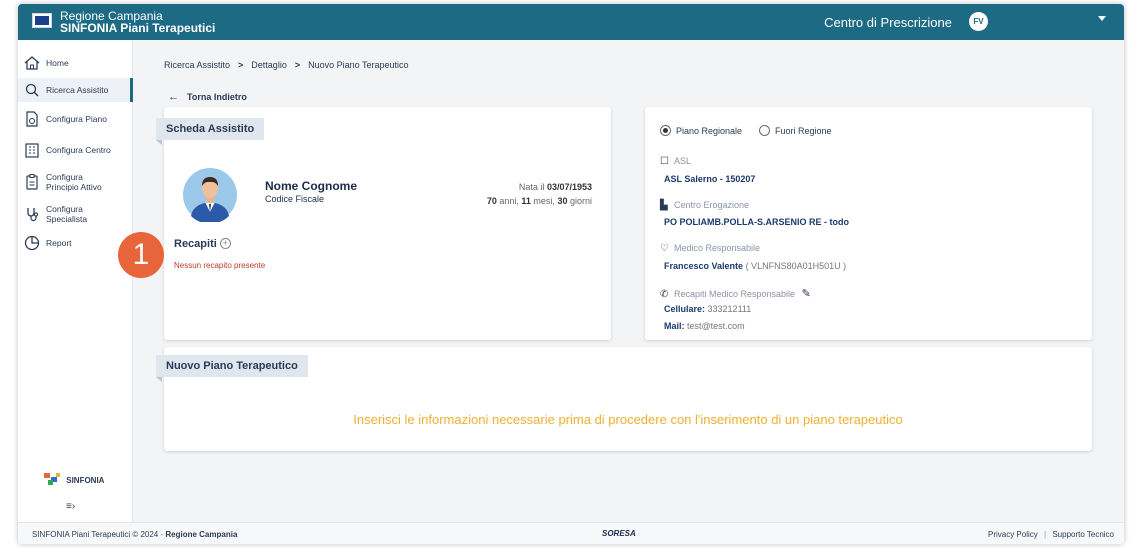  What do you see at coordinates (665, 130) in the screenshot?
I see `radio-selected-icon` at bounding box center [665, 130].